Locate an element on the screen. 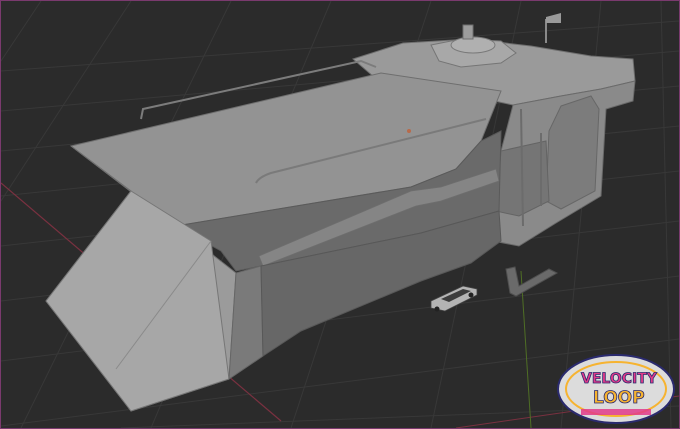  turret-stack is located at coordinates (468, 32).